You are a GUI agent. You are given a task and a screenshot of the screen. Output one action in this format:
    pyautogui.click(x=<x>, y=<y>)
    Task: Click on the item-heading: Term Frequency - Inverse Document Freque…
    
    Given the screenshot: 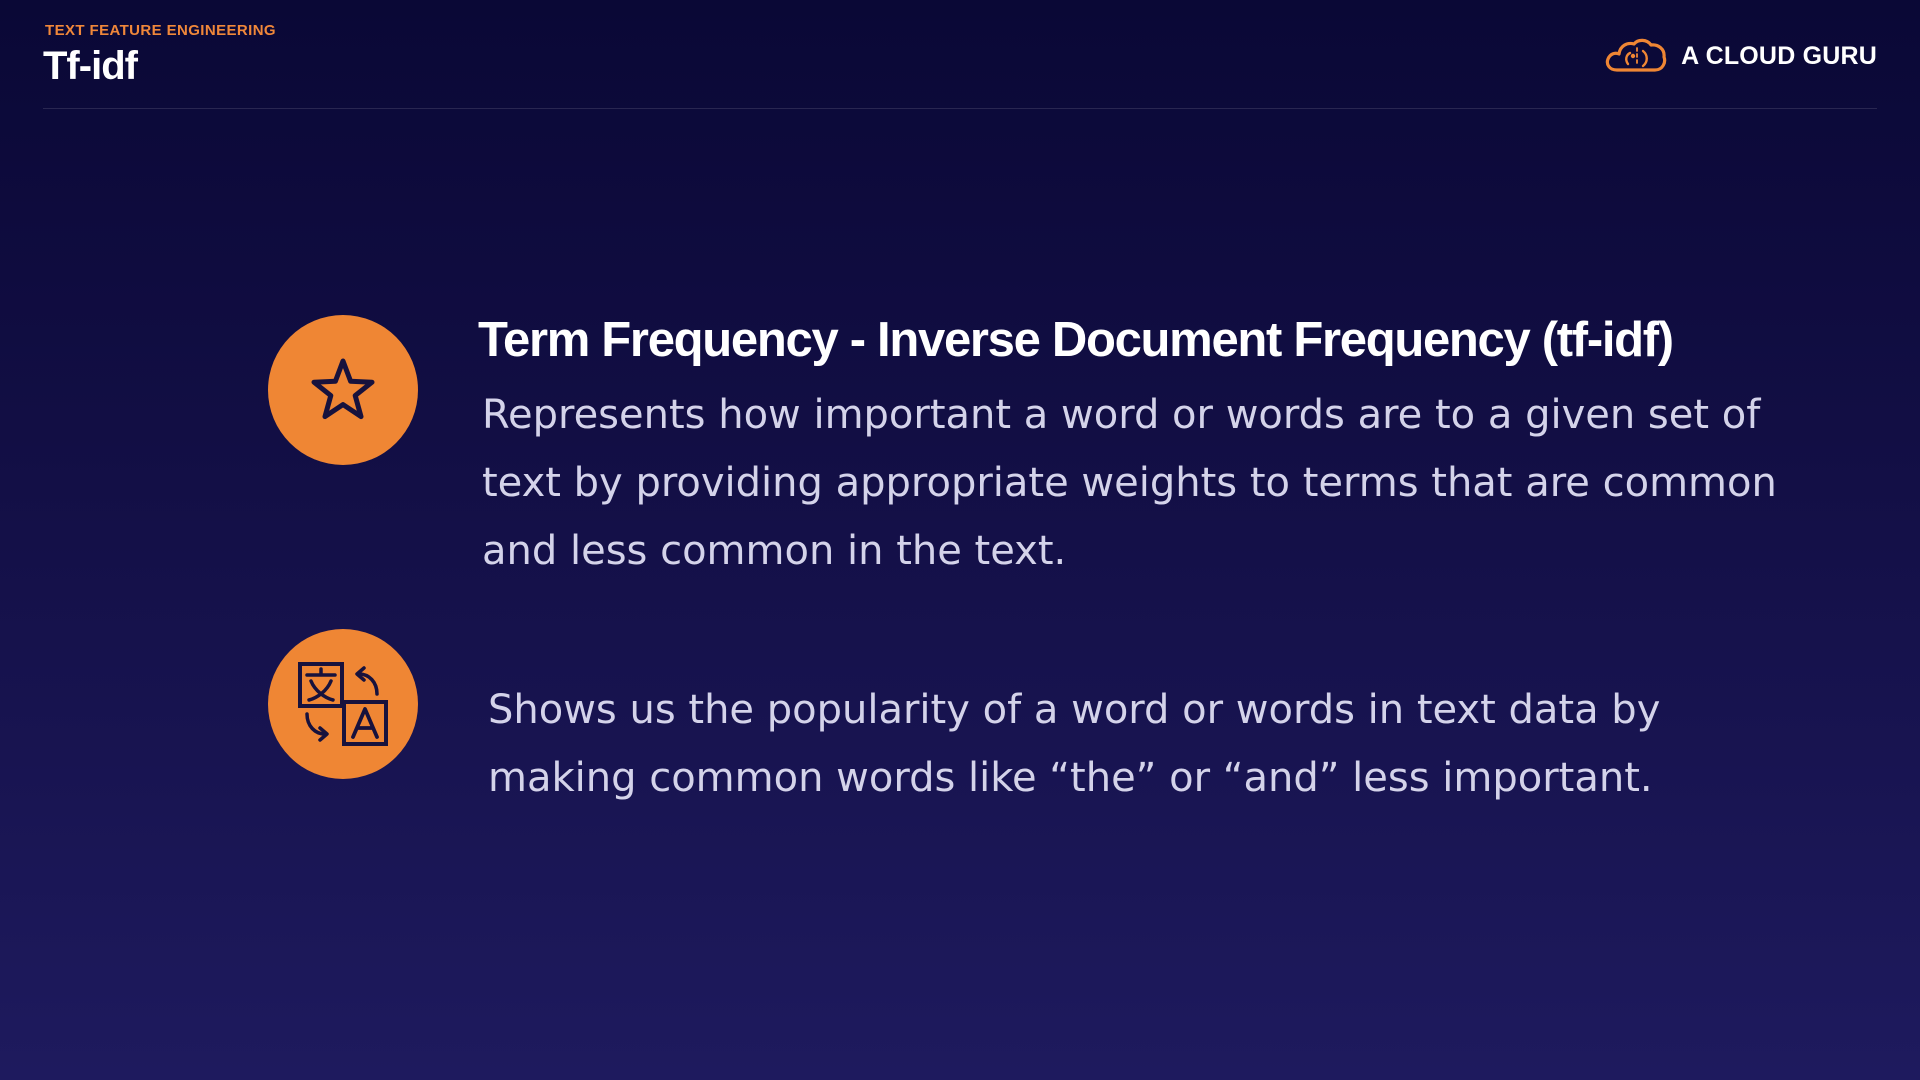 What is the action you would take?
    pyautogui.click(x=1076, y=340)
    